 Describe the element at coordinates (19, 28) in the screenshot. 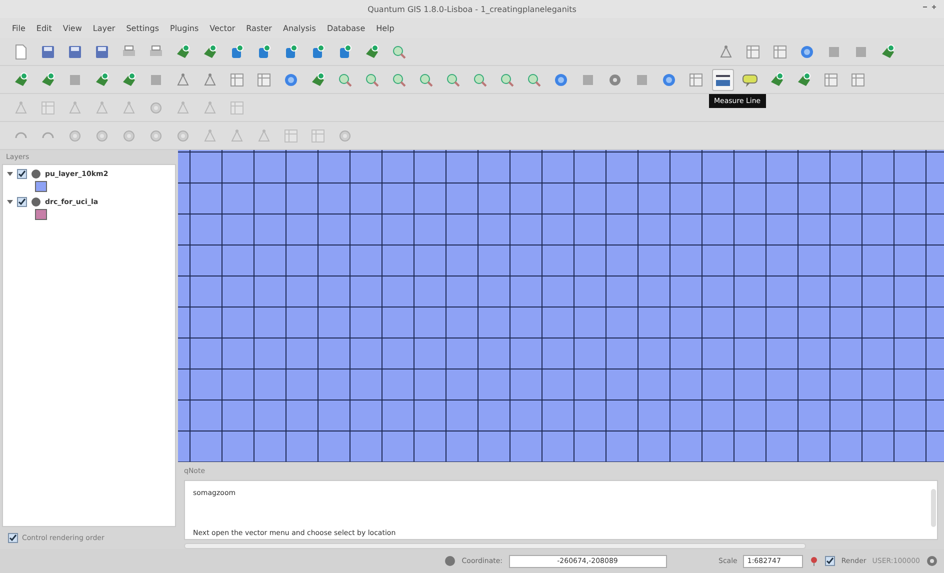

I see `menu-item: File` at that location.